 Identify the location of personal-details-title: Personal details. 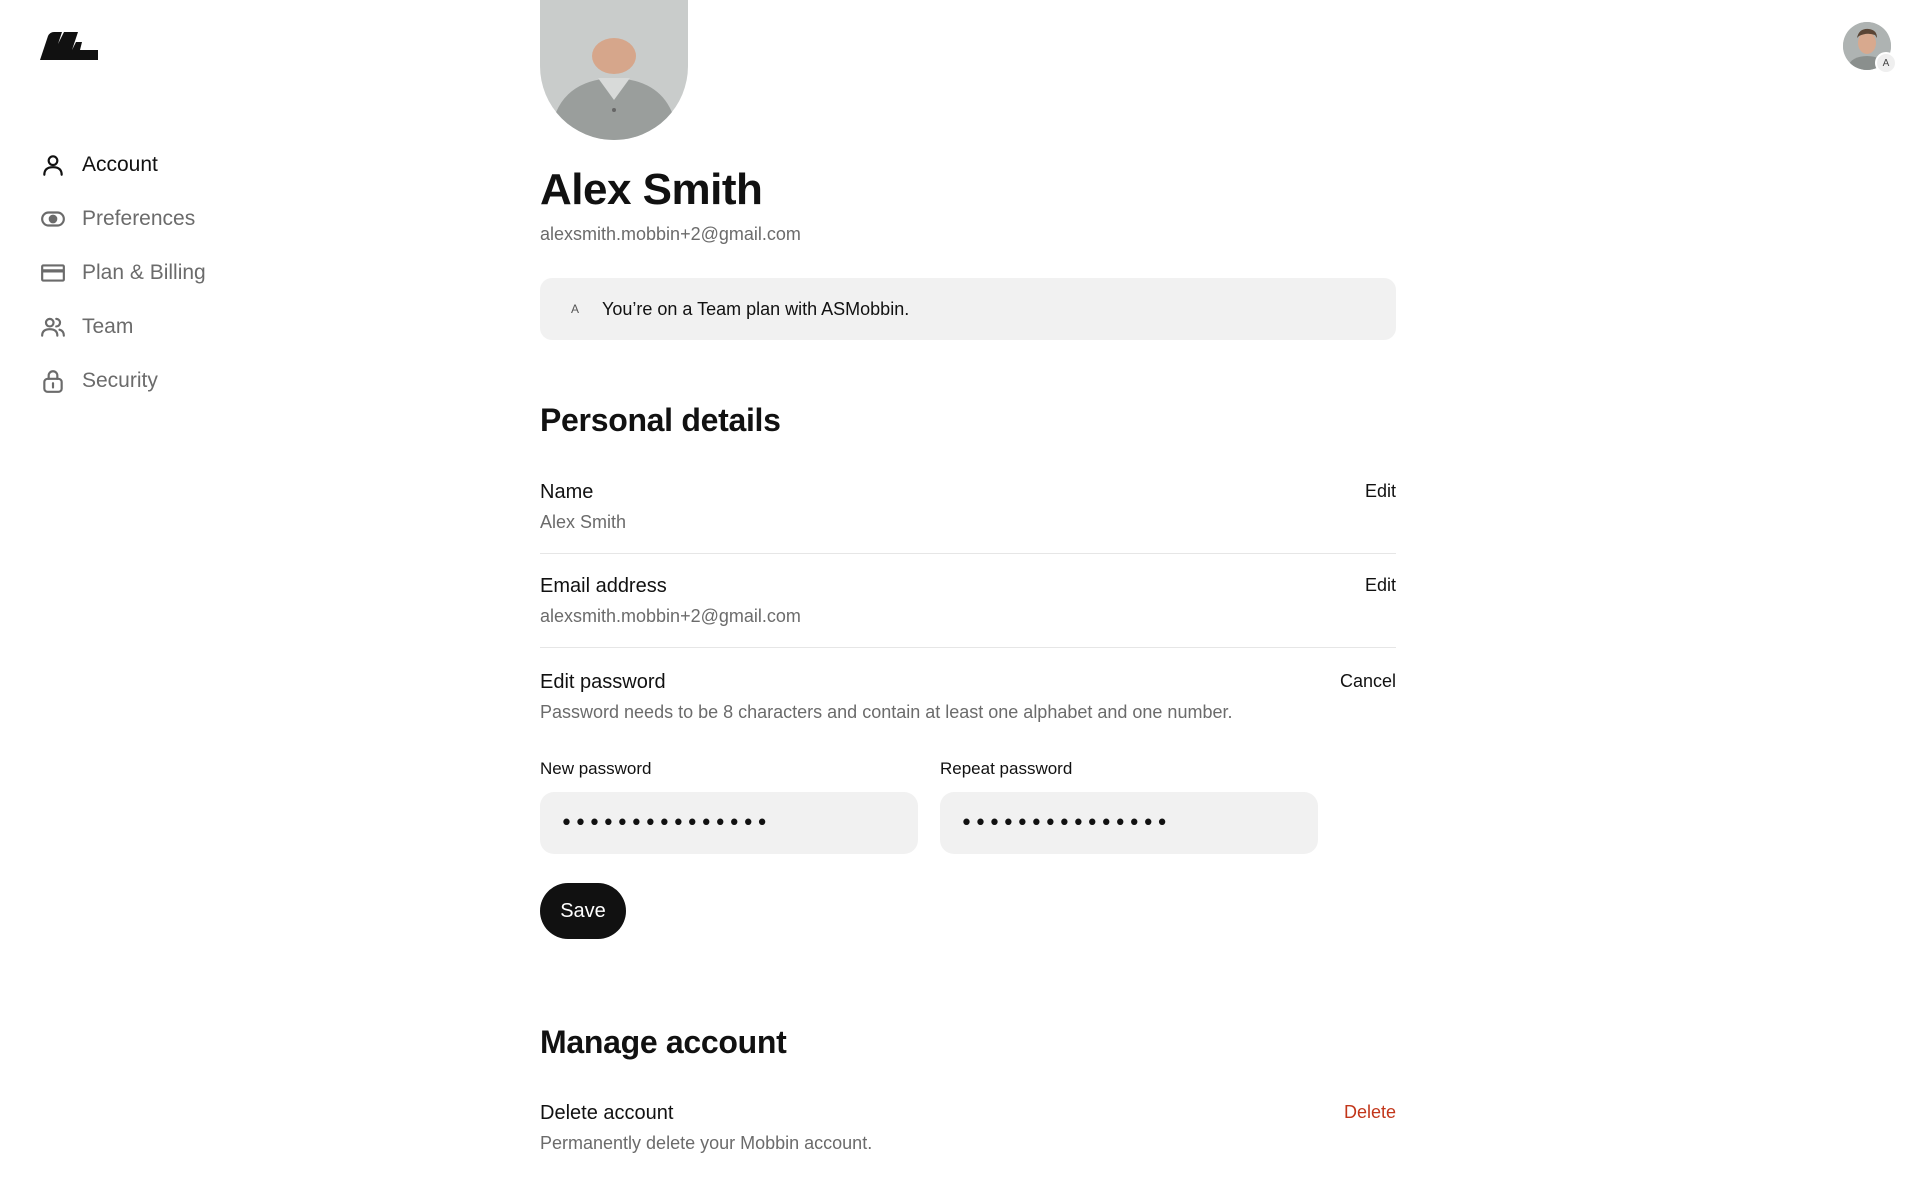
(660, 420).